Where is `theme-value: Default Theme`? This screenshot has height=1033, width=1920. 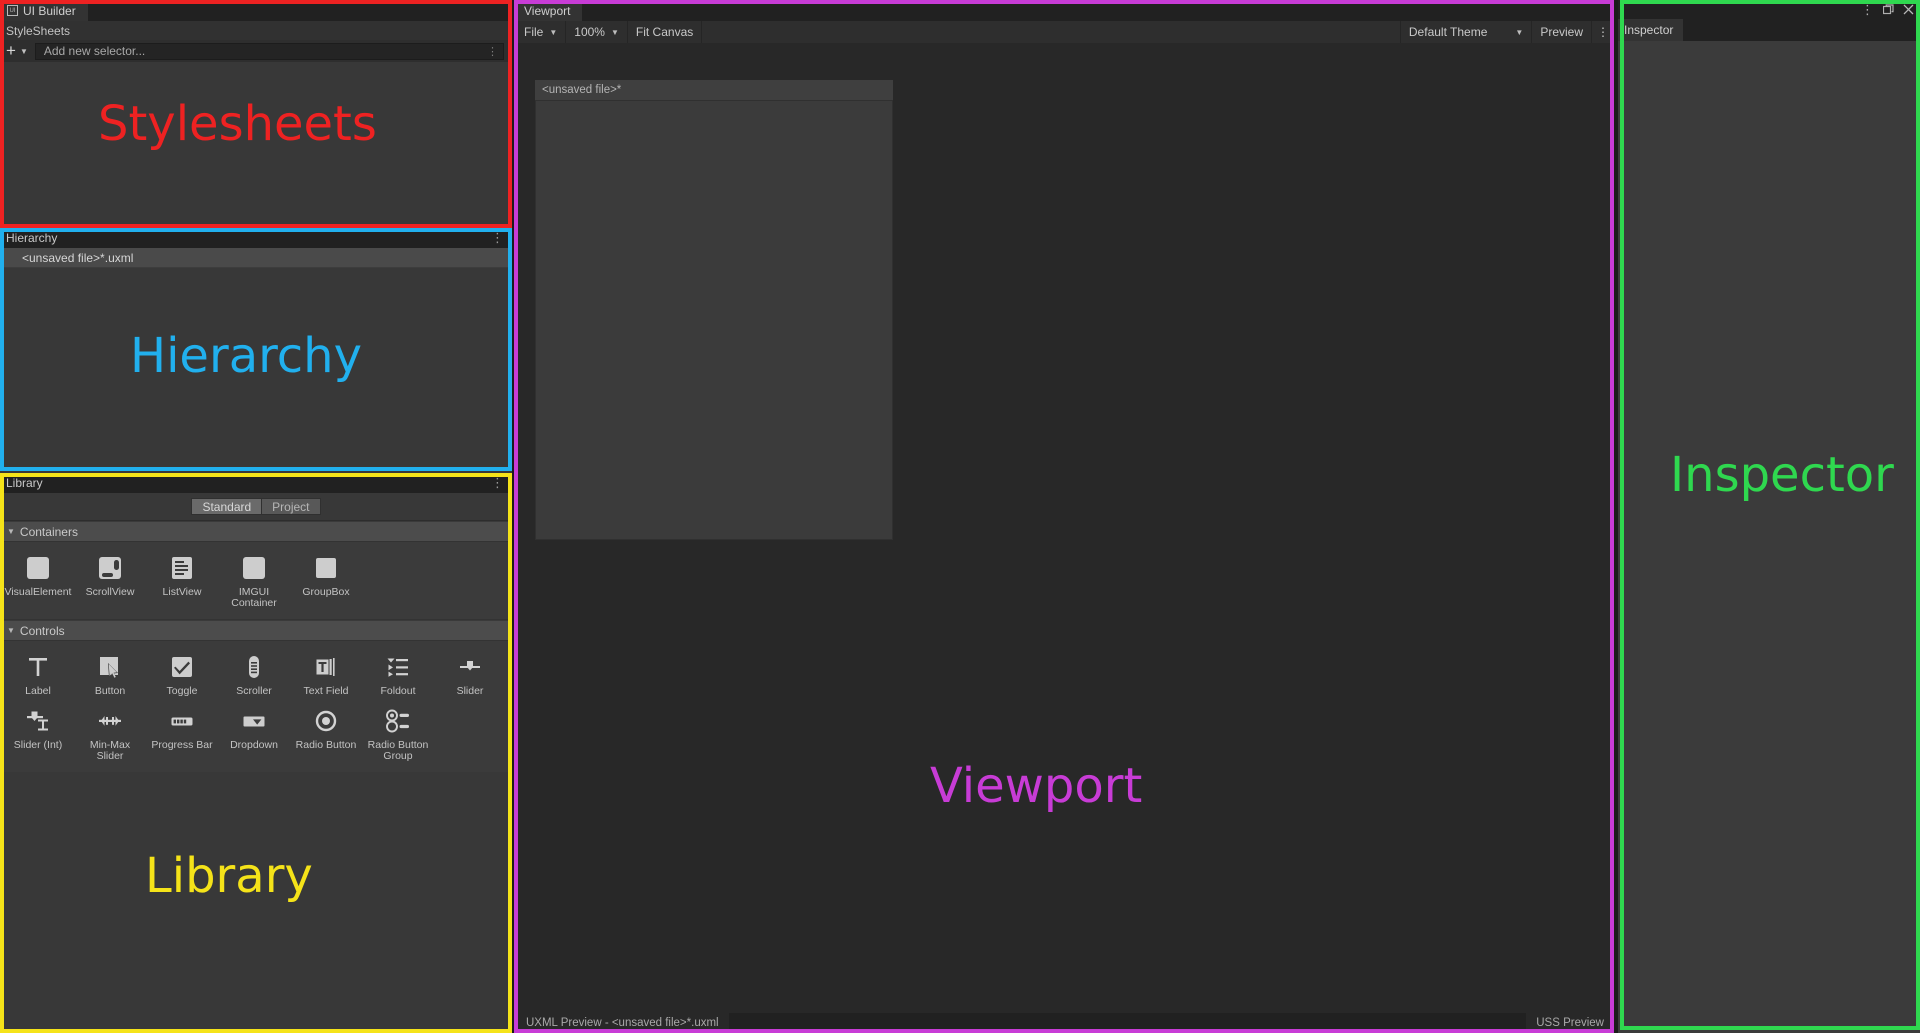 theme-value: Default Theme is located at coordinates (1448, 32).